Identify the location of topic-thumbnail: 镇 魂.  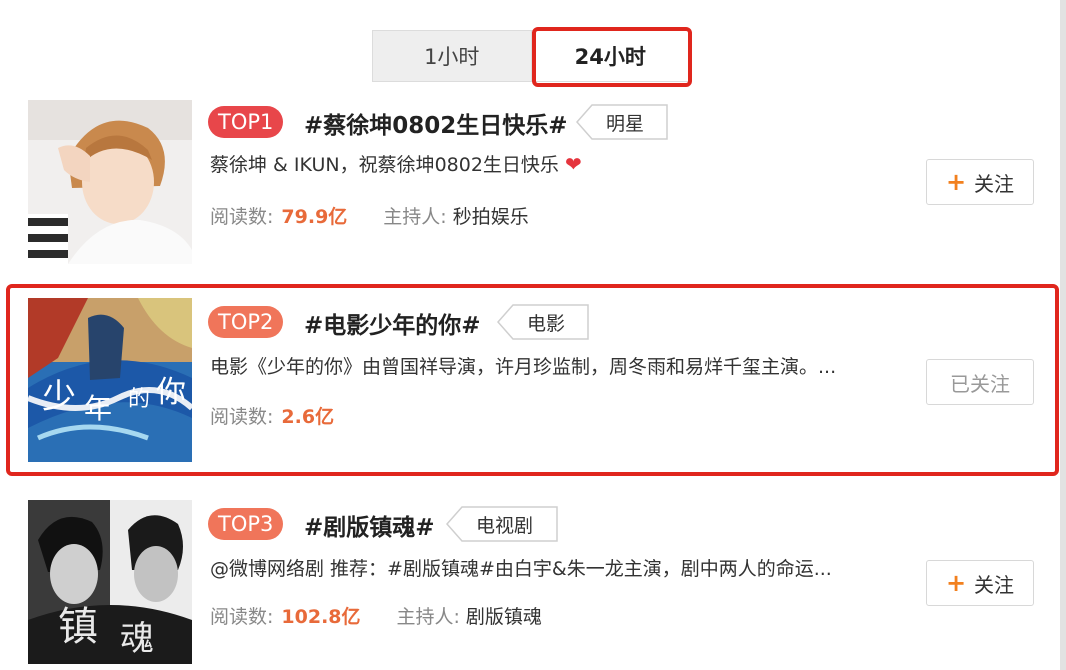
(110, 582).